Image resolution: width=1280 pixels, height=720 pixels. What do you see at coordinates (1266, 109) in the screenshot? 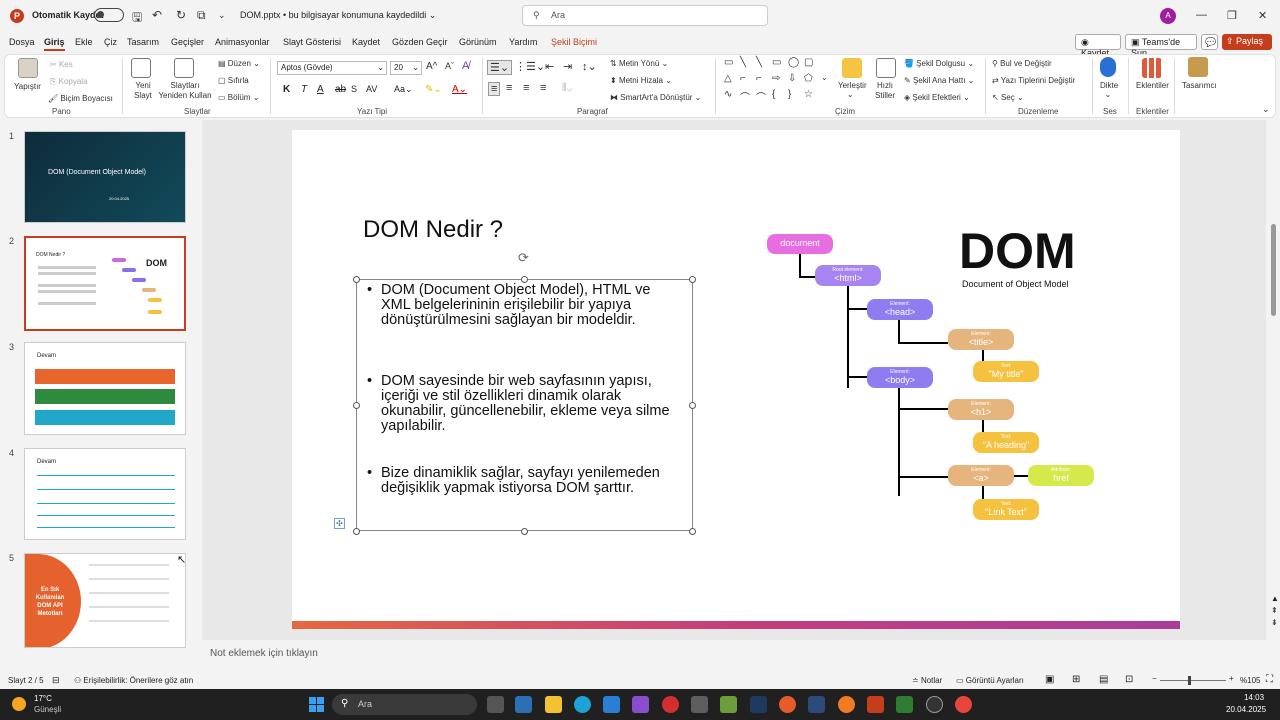
I see `collapse-ribbon-icon: ⌄` at bounding box center [1266, 109].